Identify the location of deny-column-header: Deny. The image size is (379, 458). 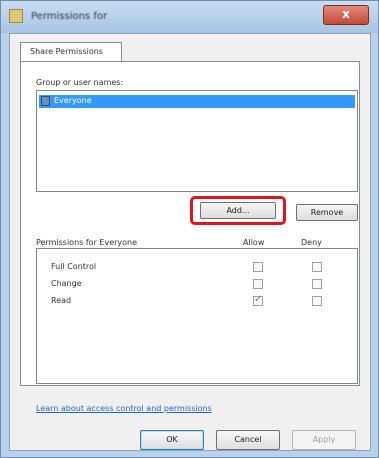
(311, 242).